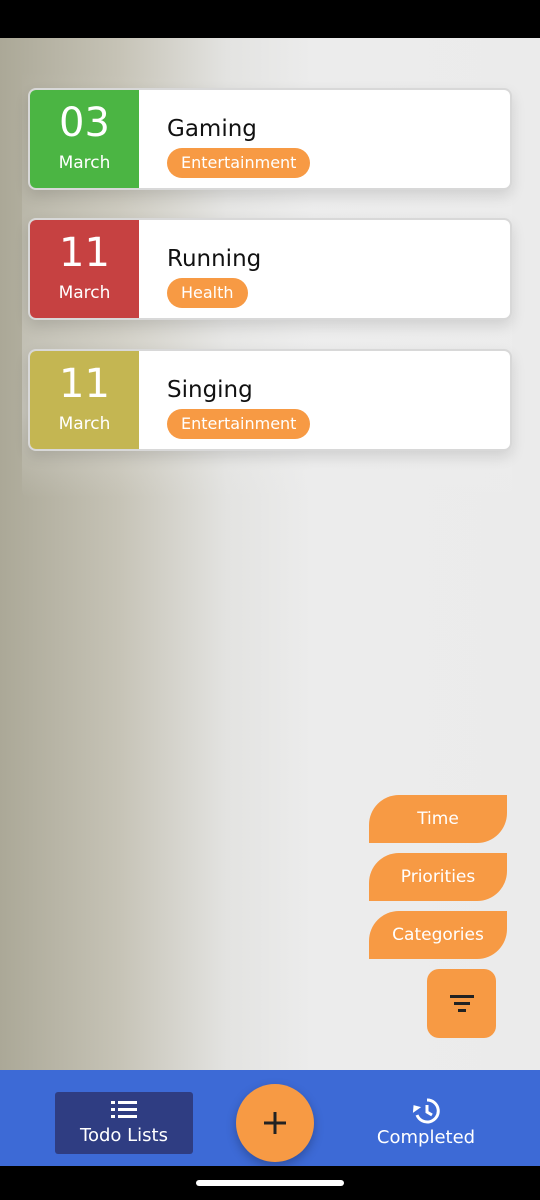 This screenshot has height=1200, width=540. What do you see at coordinates (210, 390) in the screenshot?
I see `todo-title: Singing` at bounding box center [210, 390].